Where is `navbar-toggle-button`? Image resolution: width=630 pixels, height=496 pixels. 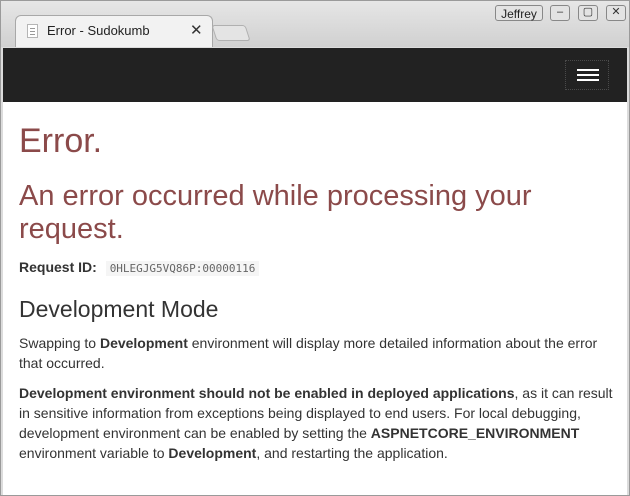
navbar-toggle-button is located at coordinates (587, 75).